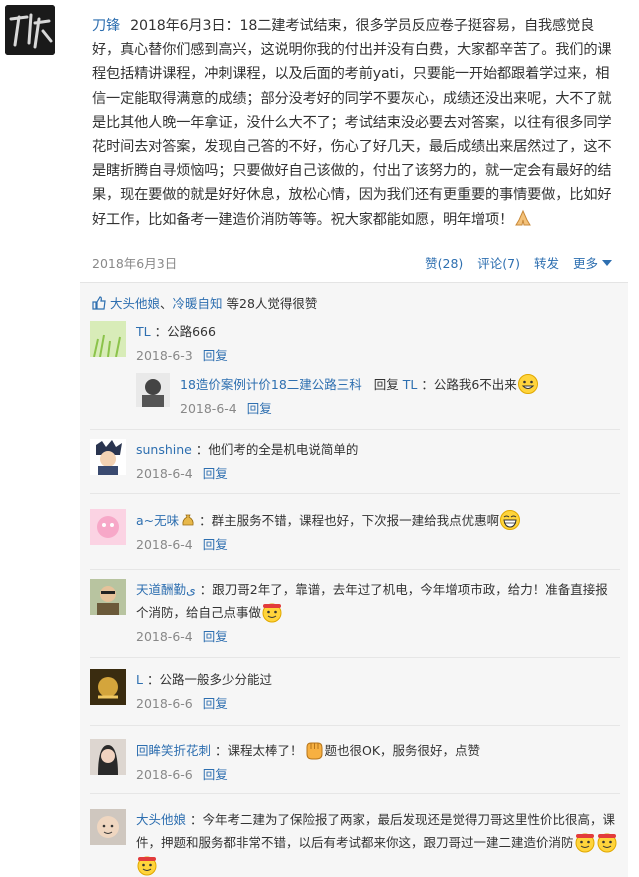  I want to click on more-label: 更多, so click(586, 263).